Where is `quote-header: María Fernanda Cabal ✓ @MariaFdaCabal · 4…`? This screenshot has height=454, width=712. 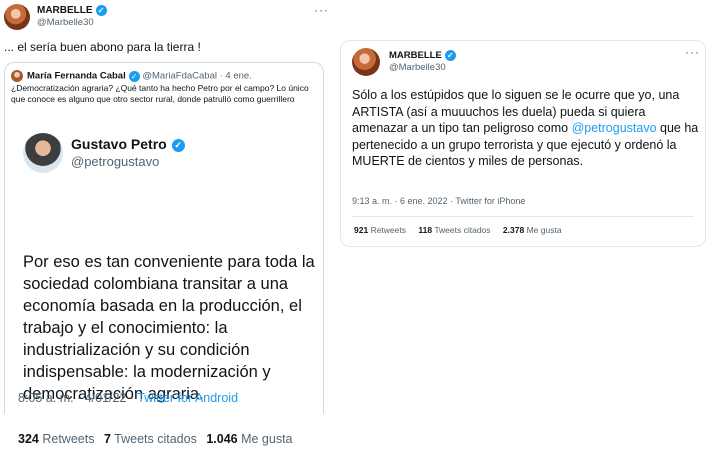
quote-header: María Fernanda Cabal ✓ @MariaFdaCabal · 4… is located at coordinates (131, 76).